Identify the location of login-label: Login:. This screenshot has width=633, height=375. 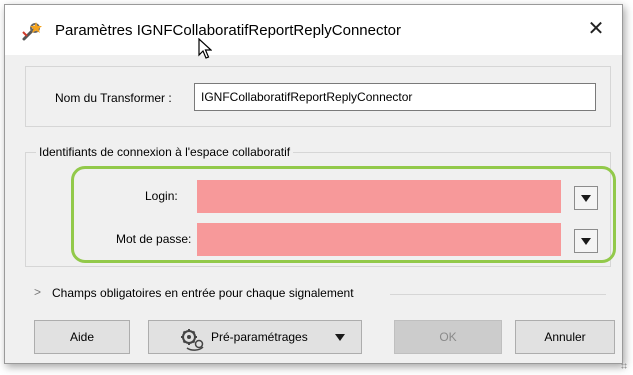
(161, 196).